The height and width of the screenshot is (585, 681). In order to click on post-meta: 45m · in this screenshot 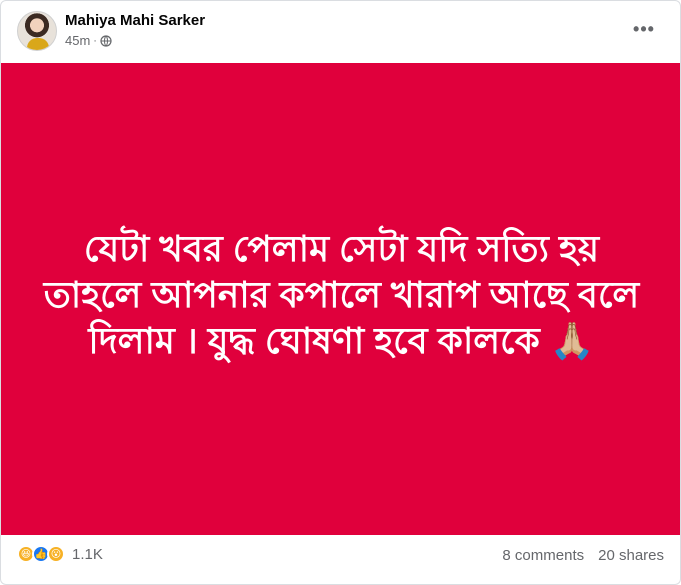, I will do `click(88, 40)`.